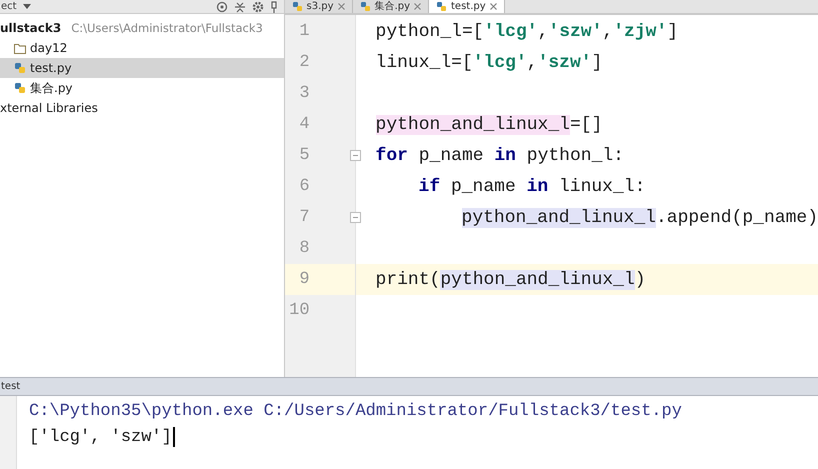 This screenshot has height=469, width=818. What do you see at coordinates (391, 6) in the screenshot?
I see `file-tab: 集合.py` at bounding box center [391, 6].